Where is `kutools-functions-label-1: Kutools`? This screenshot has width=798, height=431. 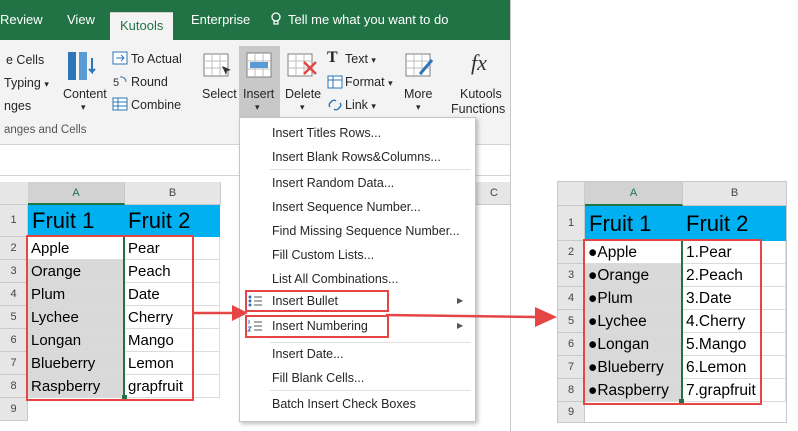 kutools-functions-label-1: Kutools is located at coordinates (481, 94).